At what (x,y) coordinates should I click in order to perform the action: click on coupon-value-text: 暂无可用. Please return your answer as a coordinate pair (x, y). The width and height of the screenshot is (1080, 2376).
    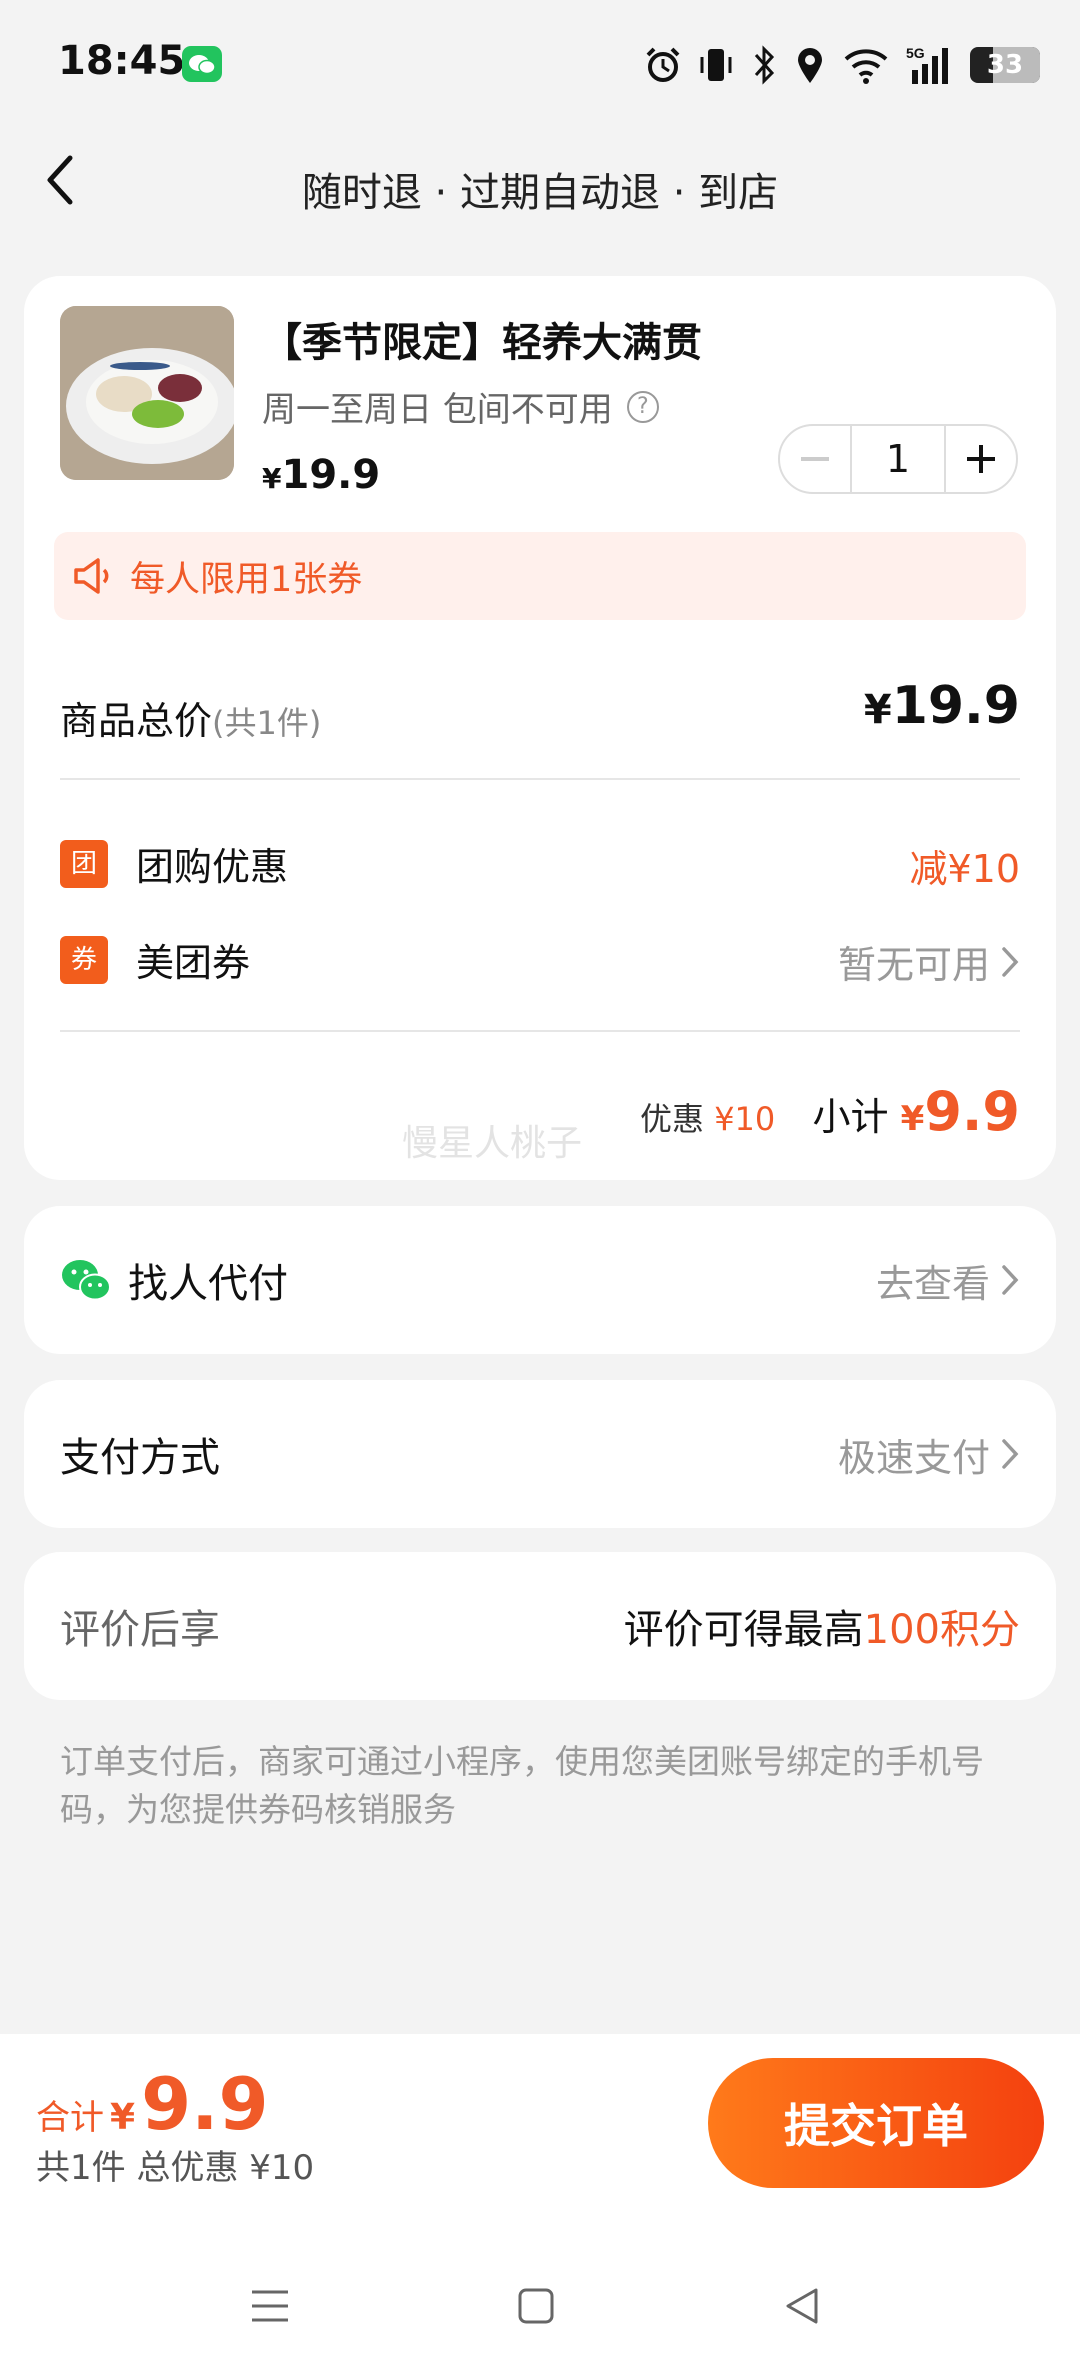
    Looking at the image, I should click on (913, 965).